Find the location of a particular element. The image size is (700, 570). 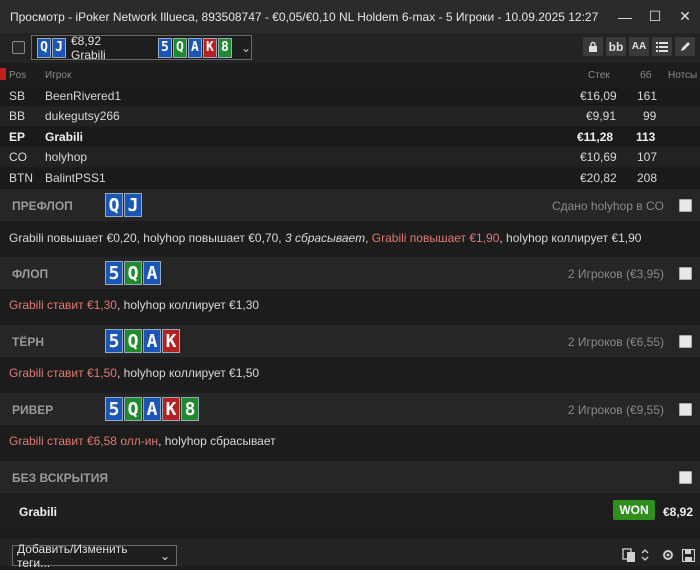

board-card: A is located at coordinates (194, 47).